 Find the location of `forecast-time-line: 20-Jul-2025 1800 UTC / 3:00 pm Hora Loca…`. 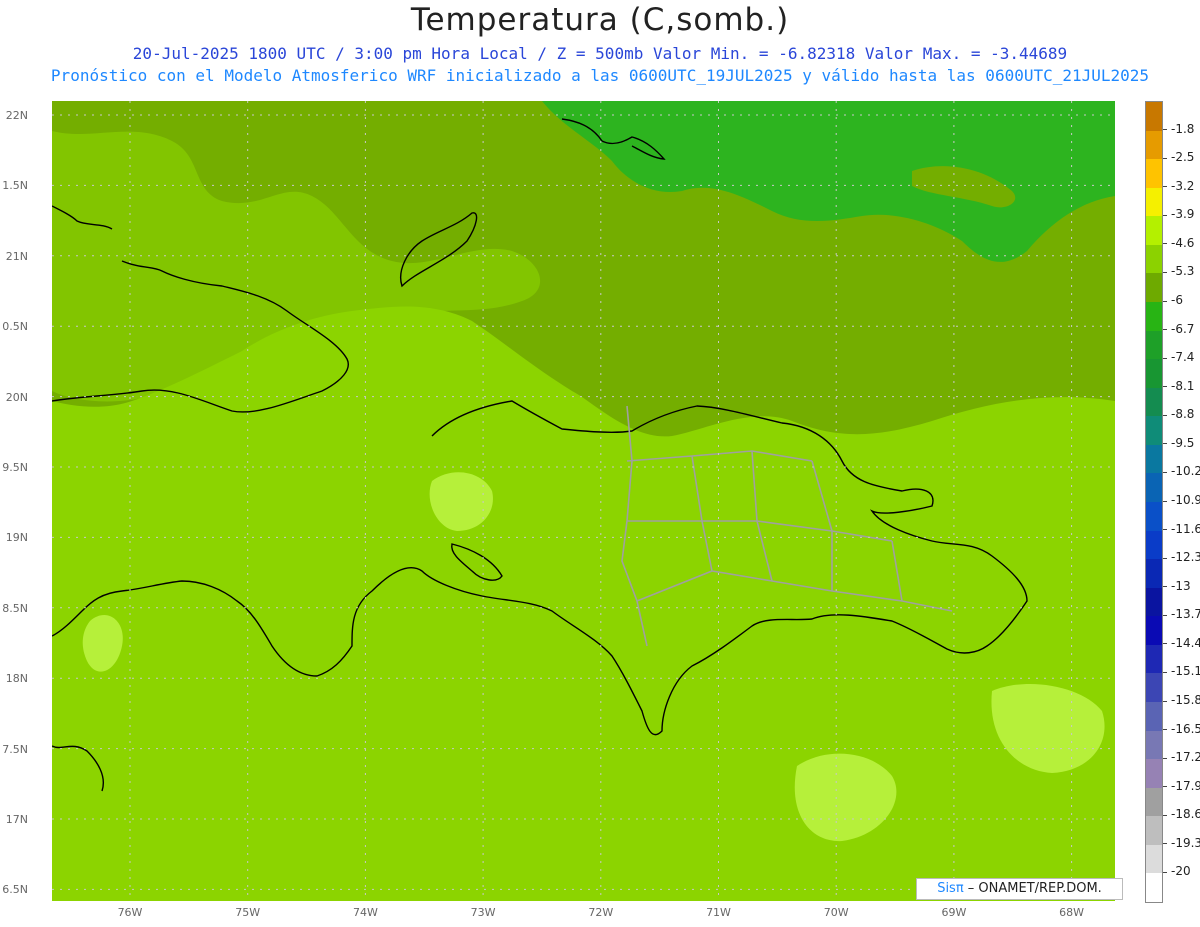

forecast-time-line: 20-Jul-2025 1800 UTC / 3:00 pm Hora Loca… is located at coordinates (600, 53).